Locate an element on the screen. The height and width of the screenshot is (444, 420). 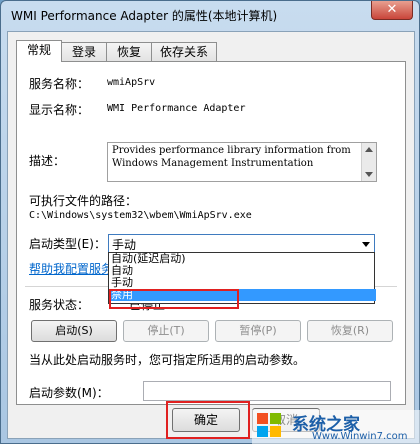
stop-button: 停止(T) is located at coordinates (166, 331).